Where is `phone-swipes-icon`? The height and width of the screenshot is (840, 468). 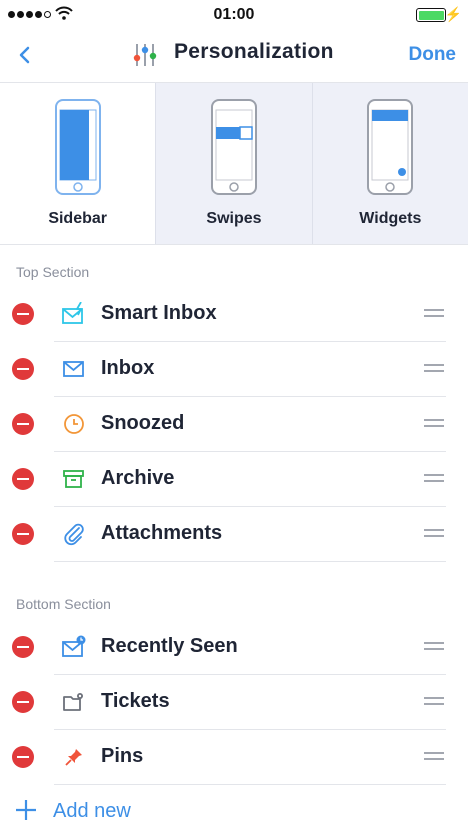 phone-swipes-icon is located at coordinates (233, 147).